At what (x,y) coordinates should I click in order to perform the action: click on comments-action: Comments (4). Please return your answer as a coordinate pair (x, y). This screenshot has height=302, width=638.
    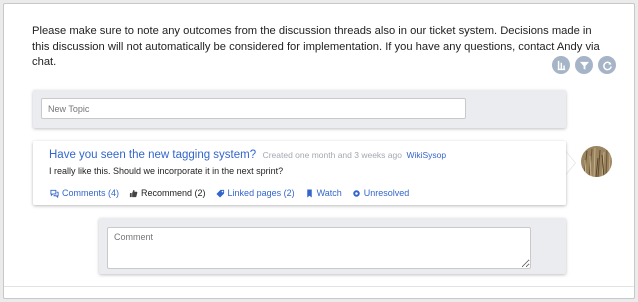
    Looking at the image, I should click on (84, 193).